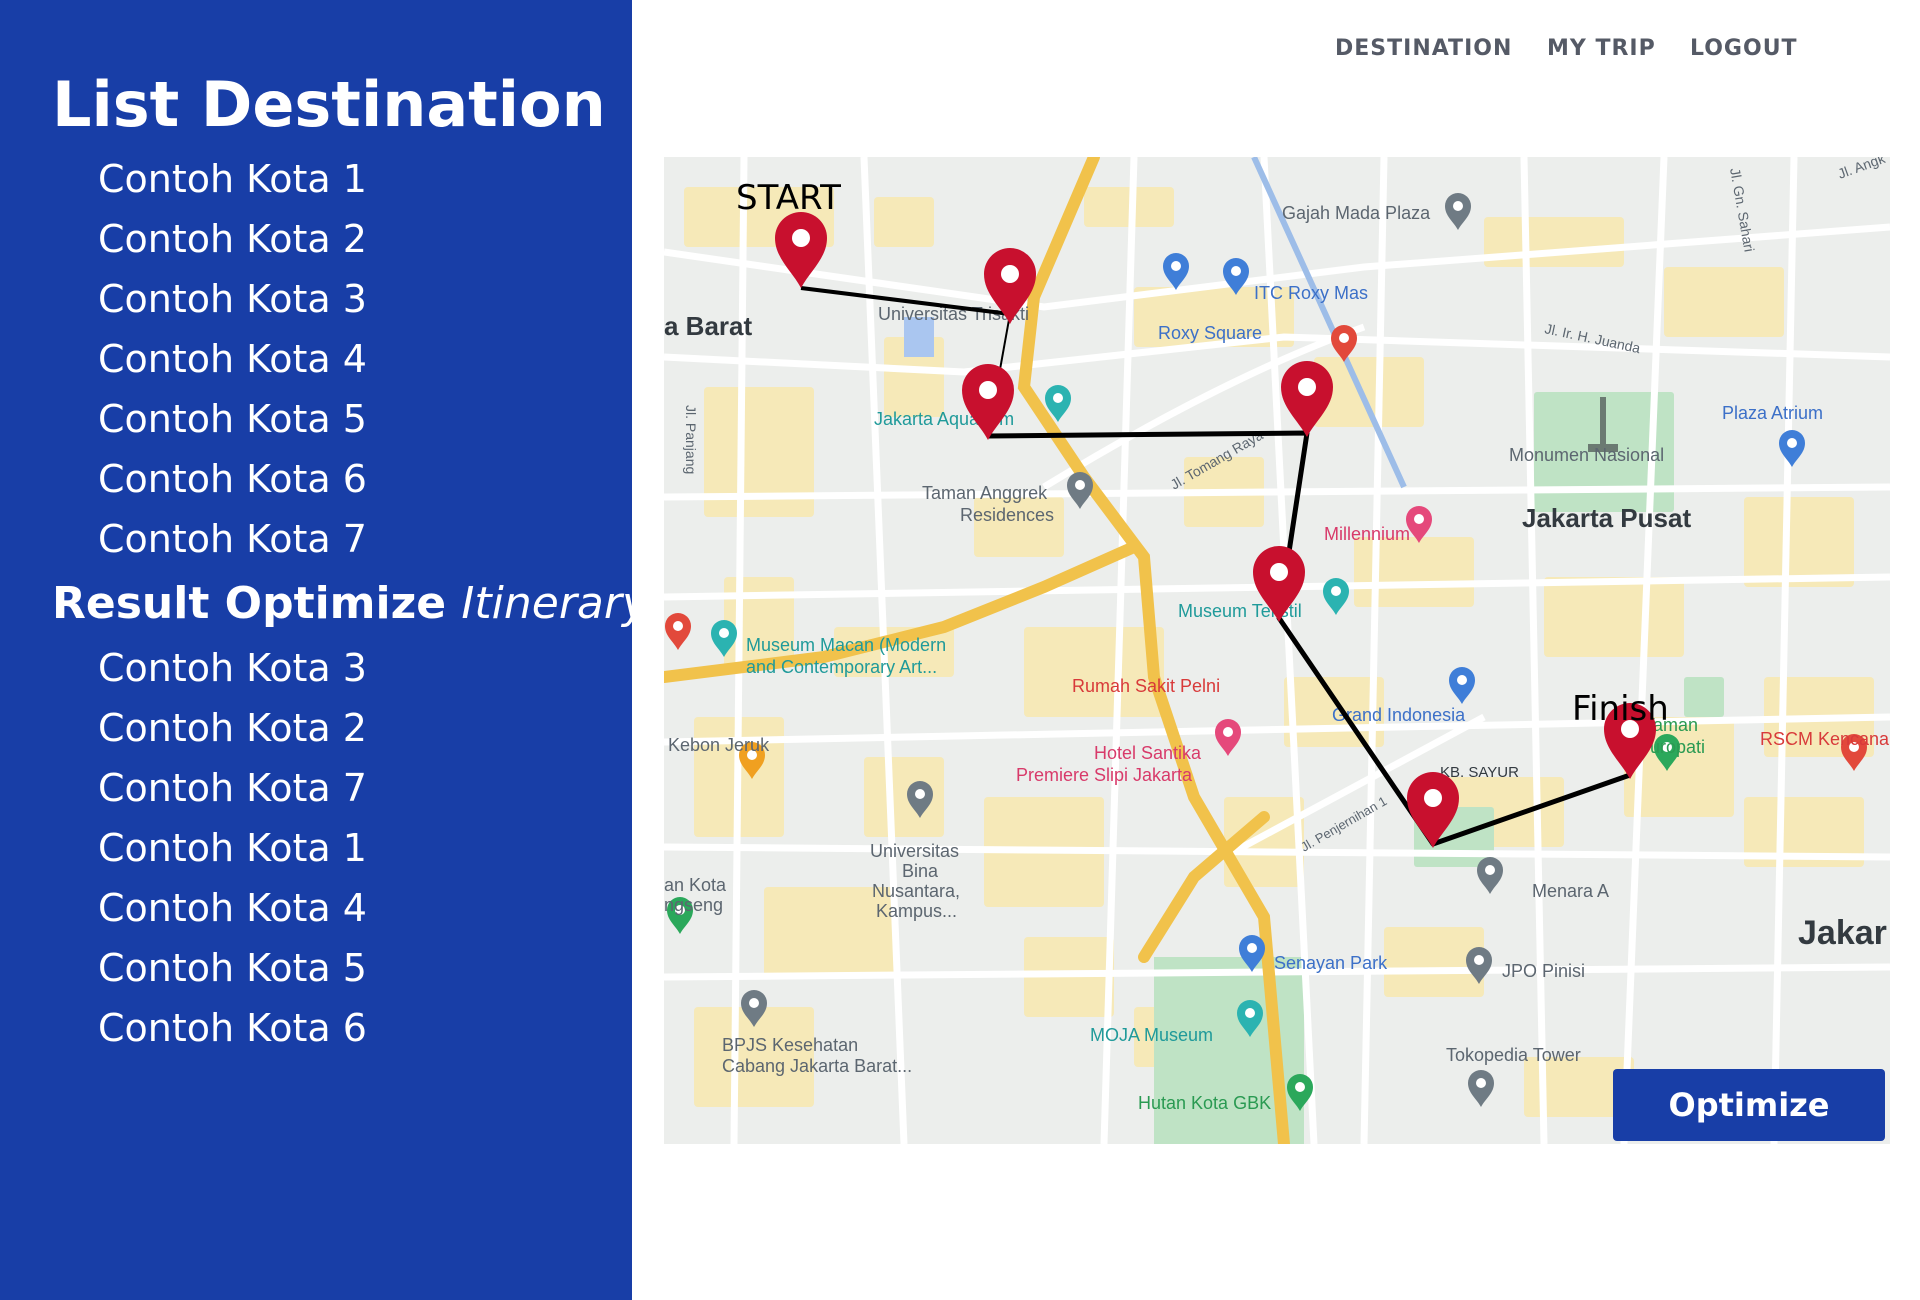 The image size is (1920, 1300). Describe the element at coordinates (920, 871) in the screenshot. I see `map-label: Bina` at that location.